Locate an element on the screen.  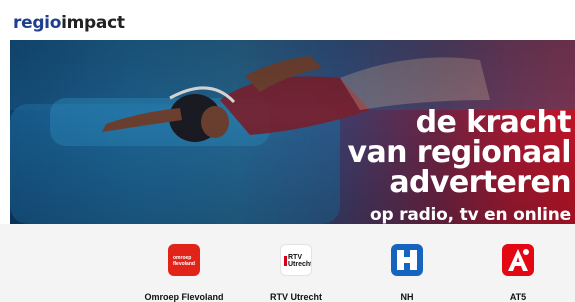
headline-line-3: adverteren is located at coordinates (480, 182).